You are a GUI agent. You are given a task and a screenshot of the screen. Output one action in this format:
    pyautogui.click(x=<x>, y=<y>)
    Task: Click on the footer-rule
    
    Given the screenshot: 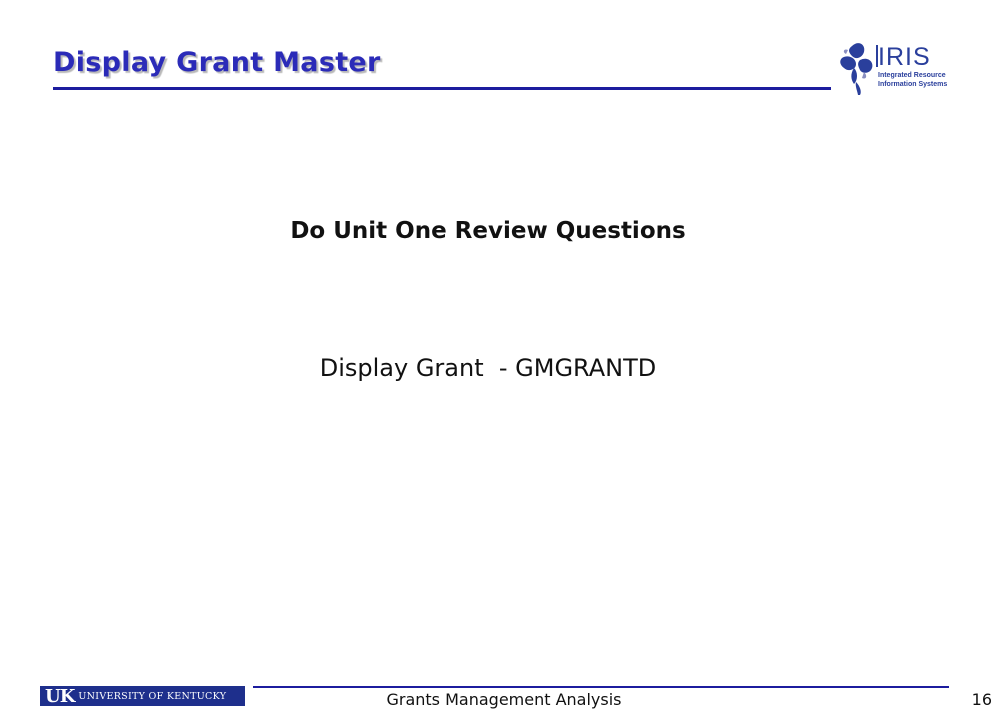 What is the action you would take?
    pyautogui.click(x=601, y=687)
    